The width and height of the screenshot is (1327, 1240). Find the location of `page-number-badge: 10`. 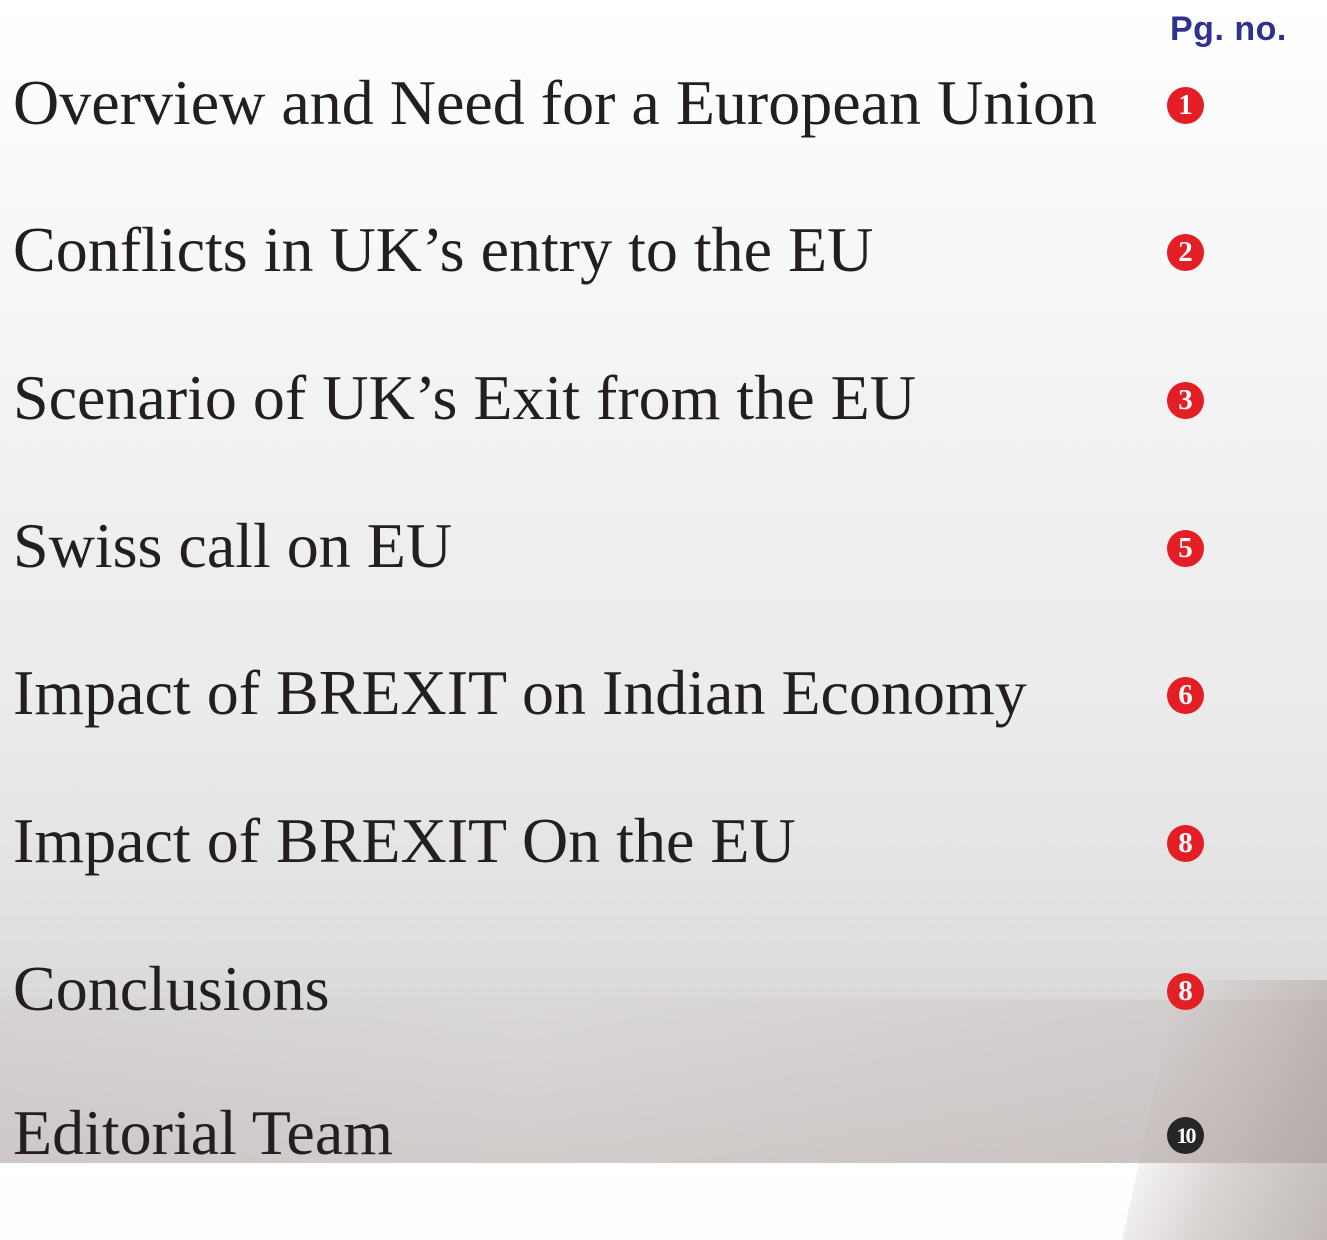

page-number-badge: 10 is located at coordinates (1185, 1135).